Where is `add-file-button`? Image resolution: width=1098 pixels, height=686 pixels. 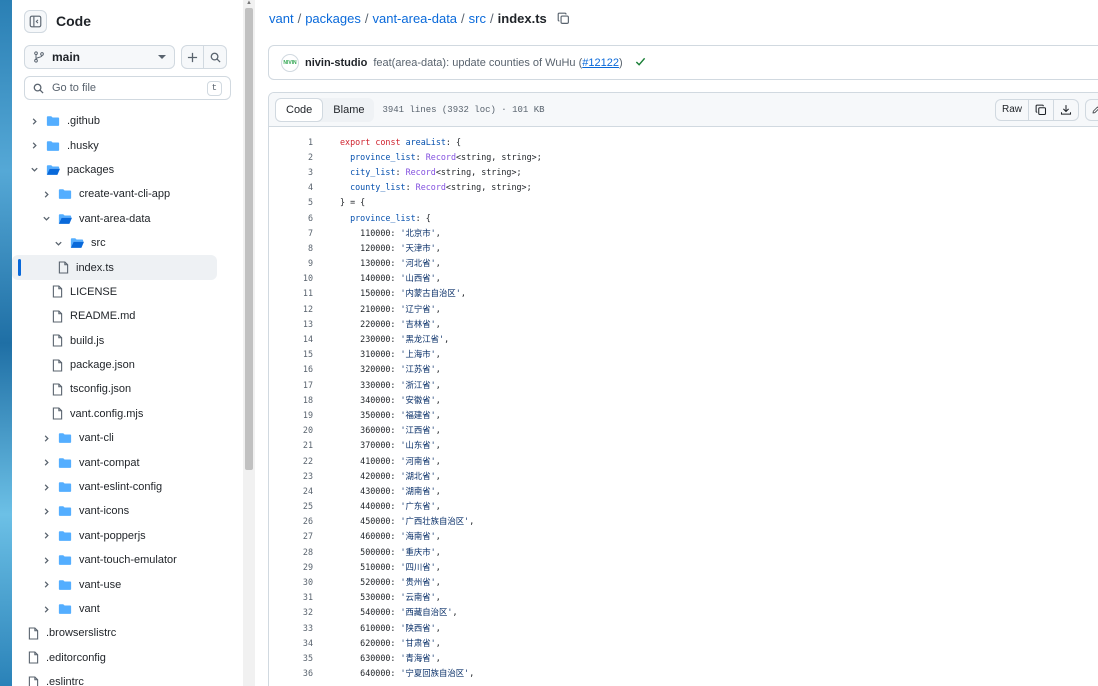 add-file-button is located at coordinates (192, 57).